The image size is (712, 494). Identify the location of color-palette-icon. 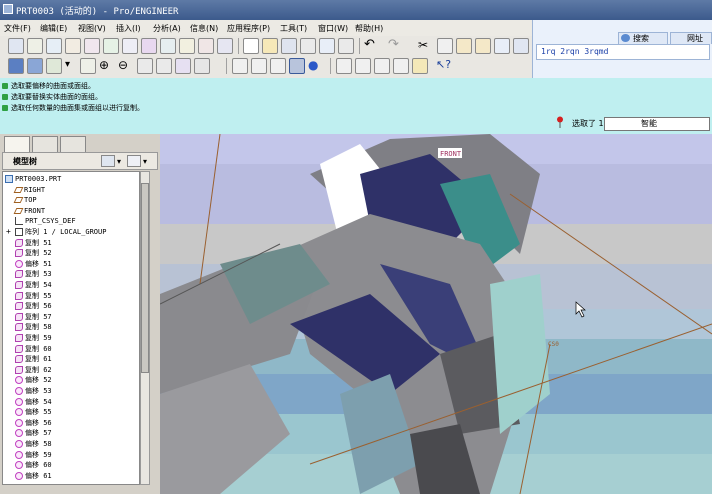
(149, 46).